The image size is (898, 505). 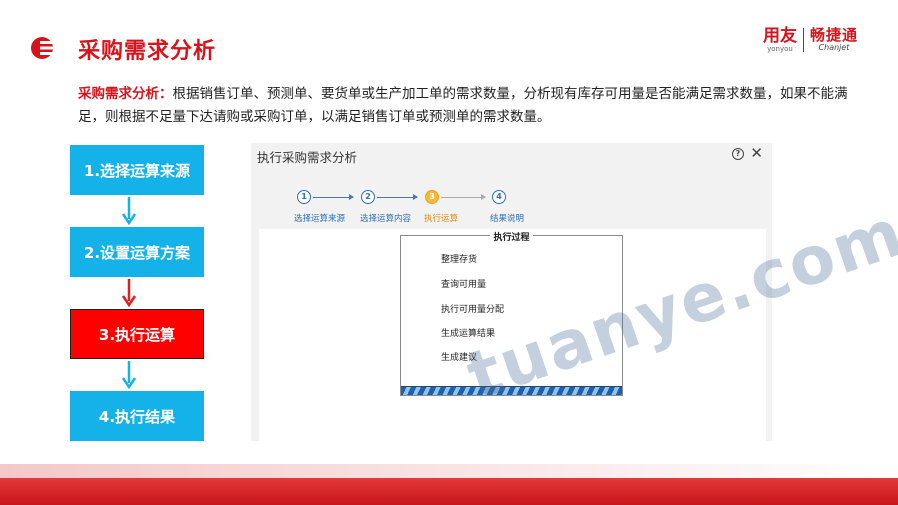 I want to click on step-select-source: 1.选择运算来源, so click(x=137, y=170).